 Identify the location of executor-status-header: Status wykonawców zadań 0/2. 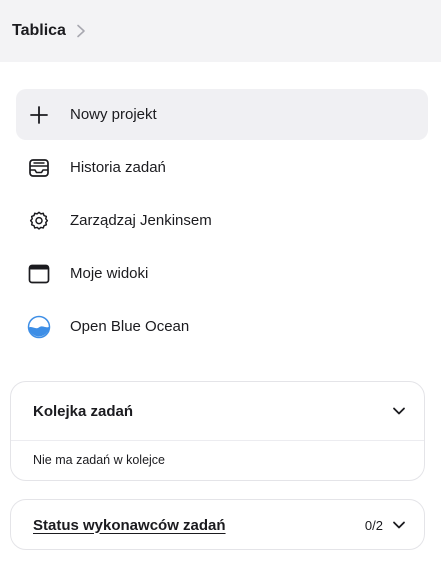
(219, 525).